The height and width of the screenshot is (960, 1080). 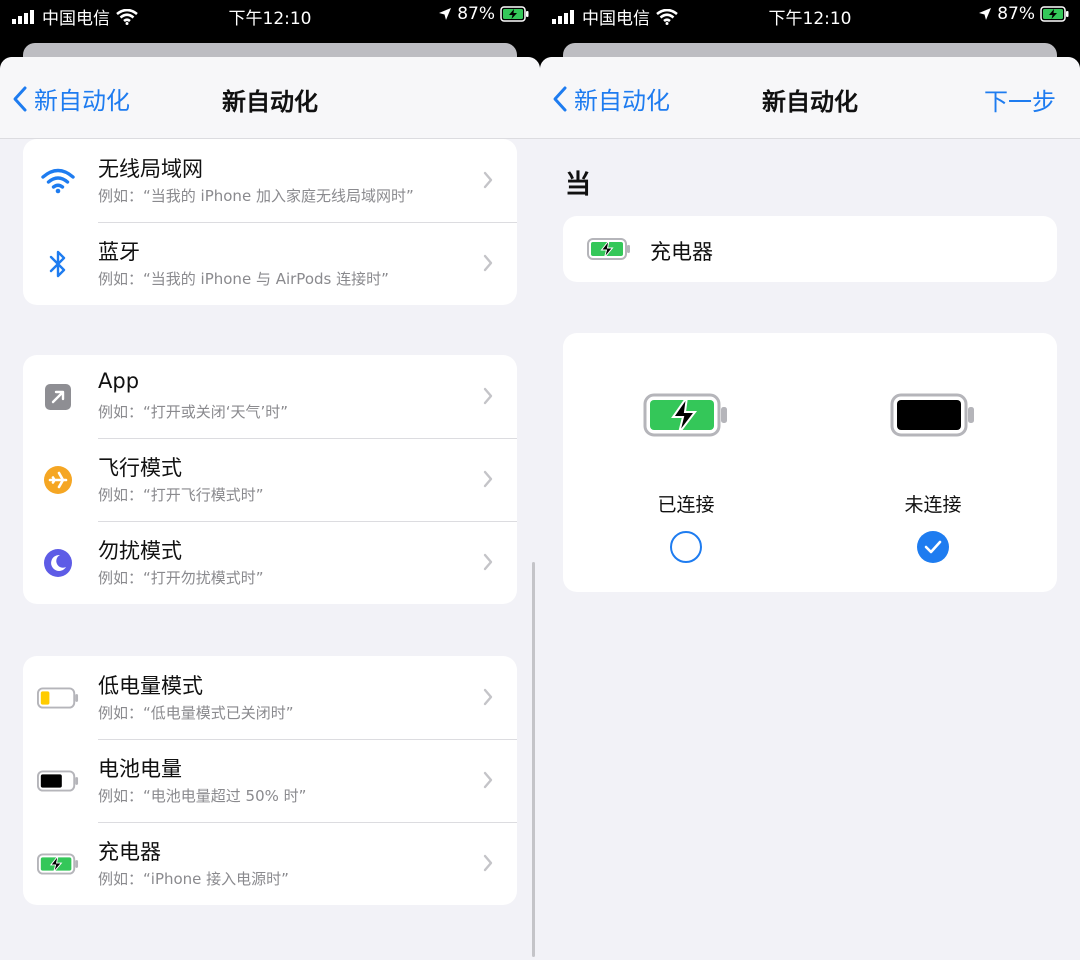 I want to click on radio-selected, so click(x=933, y=547).